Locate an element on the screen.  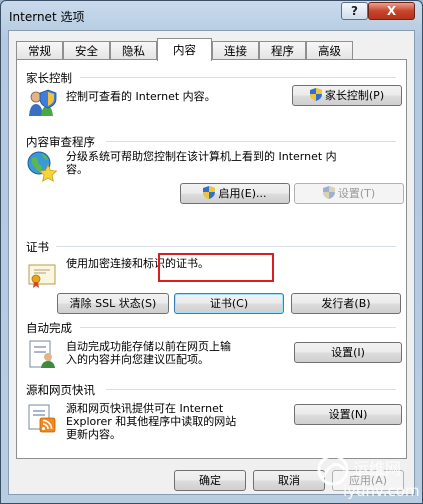
title-bar: Internet 选项 ? X is located at coordinates (211, 16).